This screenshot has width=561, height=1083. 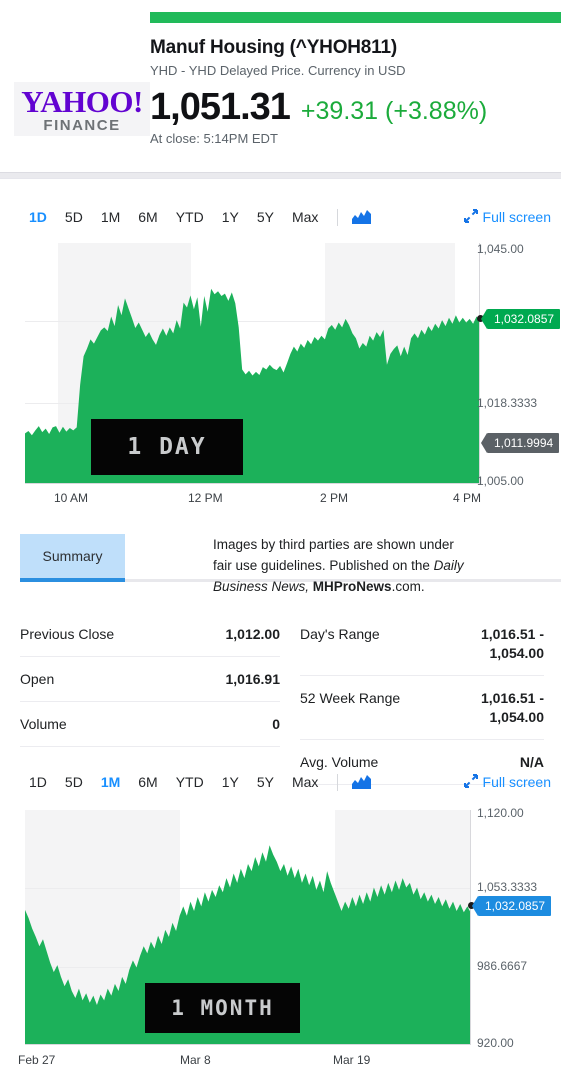 What do you see at coordinates (147, 782) in the screenshot?
I see `range-6m-2: 6M` at bounding box center [147, 782].